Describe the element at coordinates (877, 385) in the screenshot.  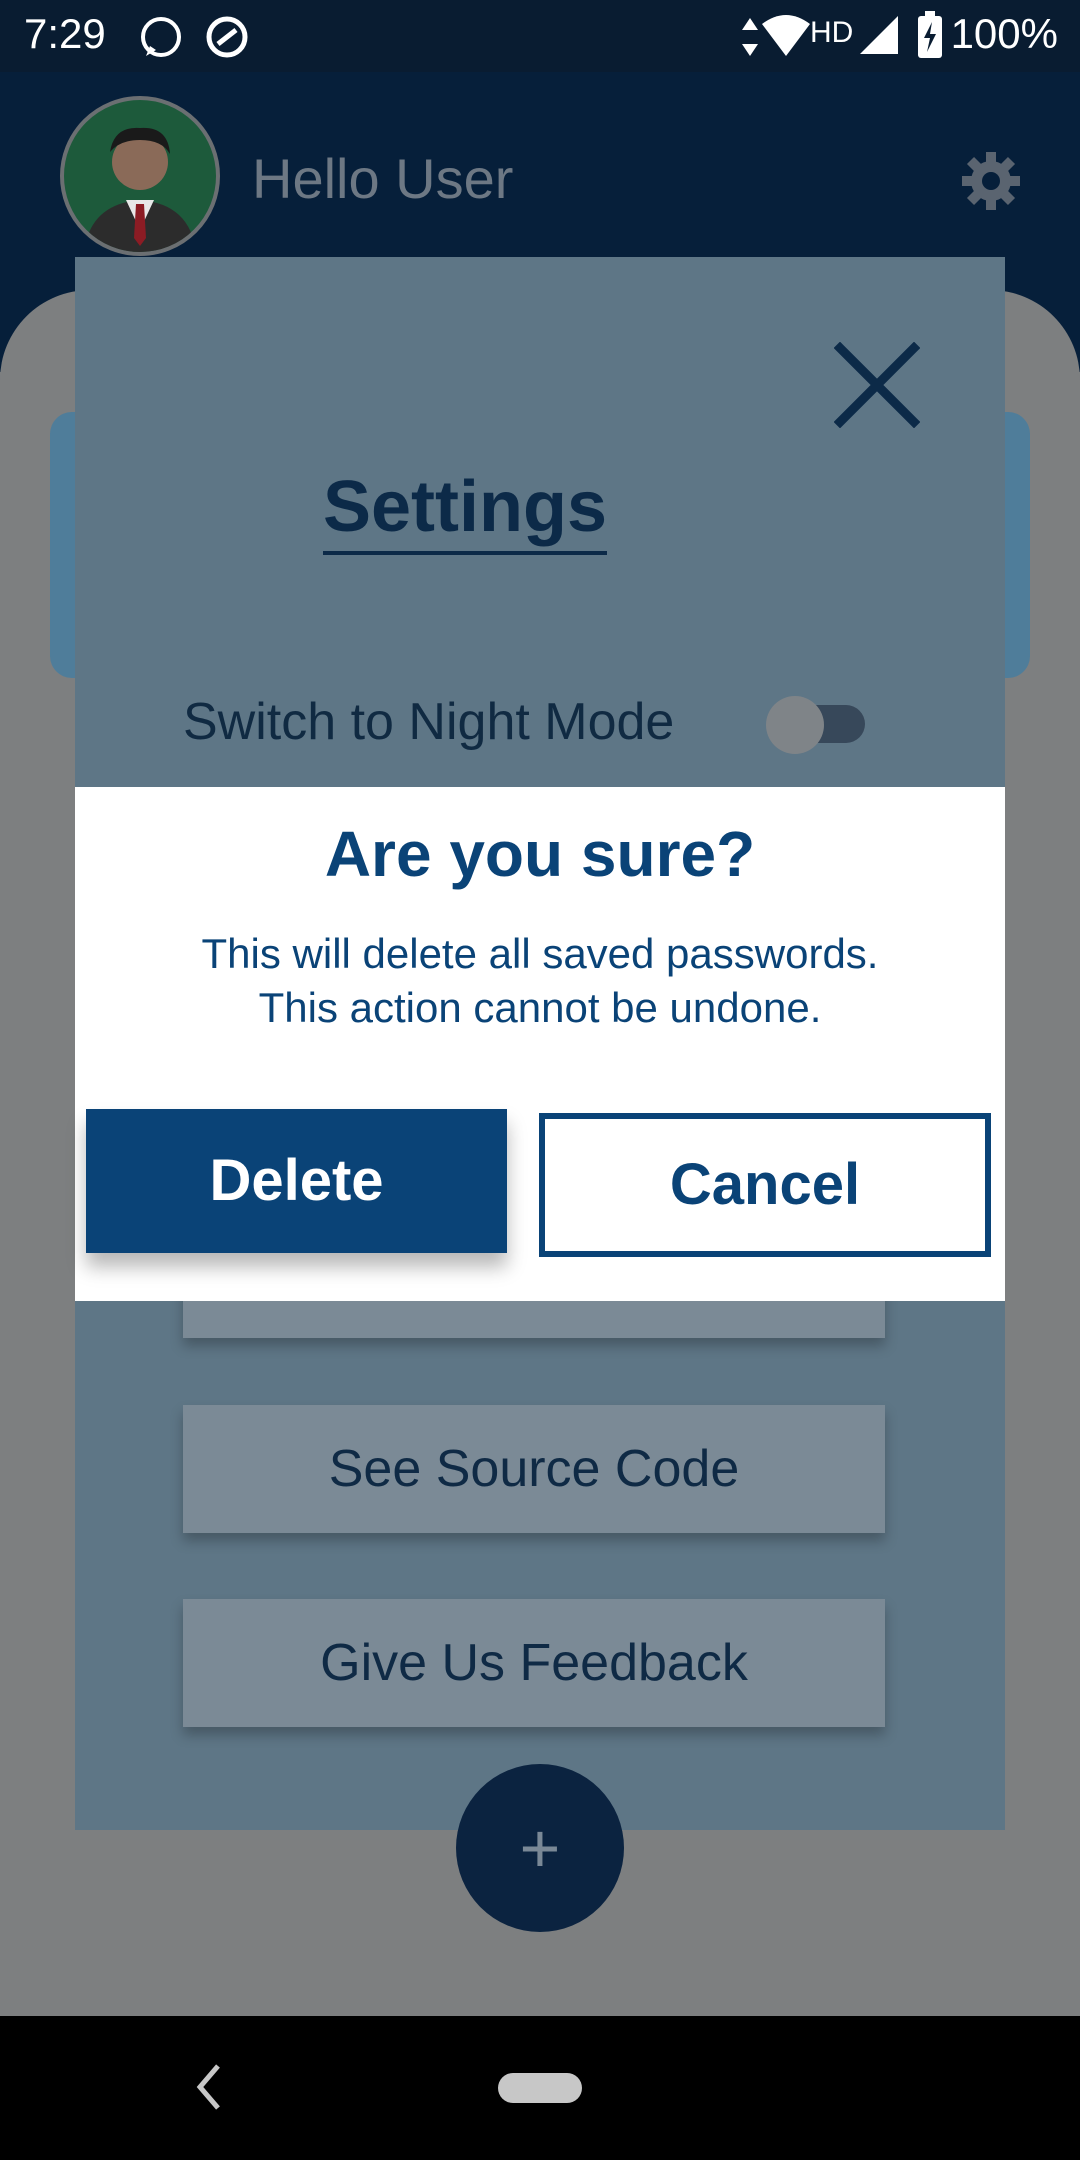
I see `close-icon` at that location.